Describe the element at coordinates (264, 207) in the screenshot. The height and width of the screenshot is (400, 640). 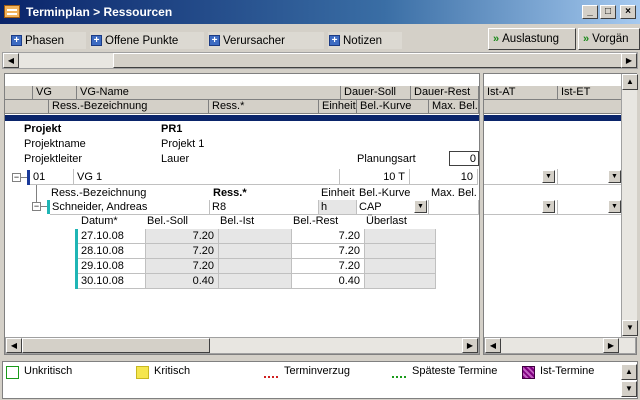
I see `res-ress-cell: R8` at that location.